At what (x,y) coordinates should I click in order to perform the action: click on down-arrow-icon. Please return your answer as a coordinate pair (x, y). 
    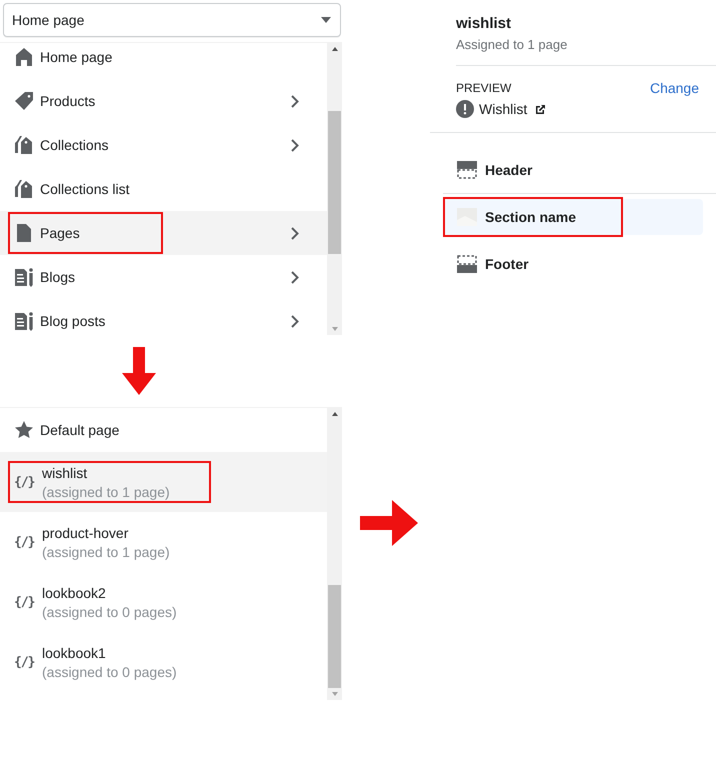
    Looking at the image, I should click on (139, 371).